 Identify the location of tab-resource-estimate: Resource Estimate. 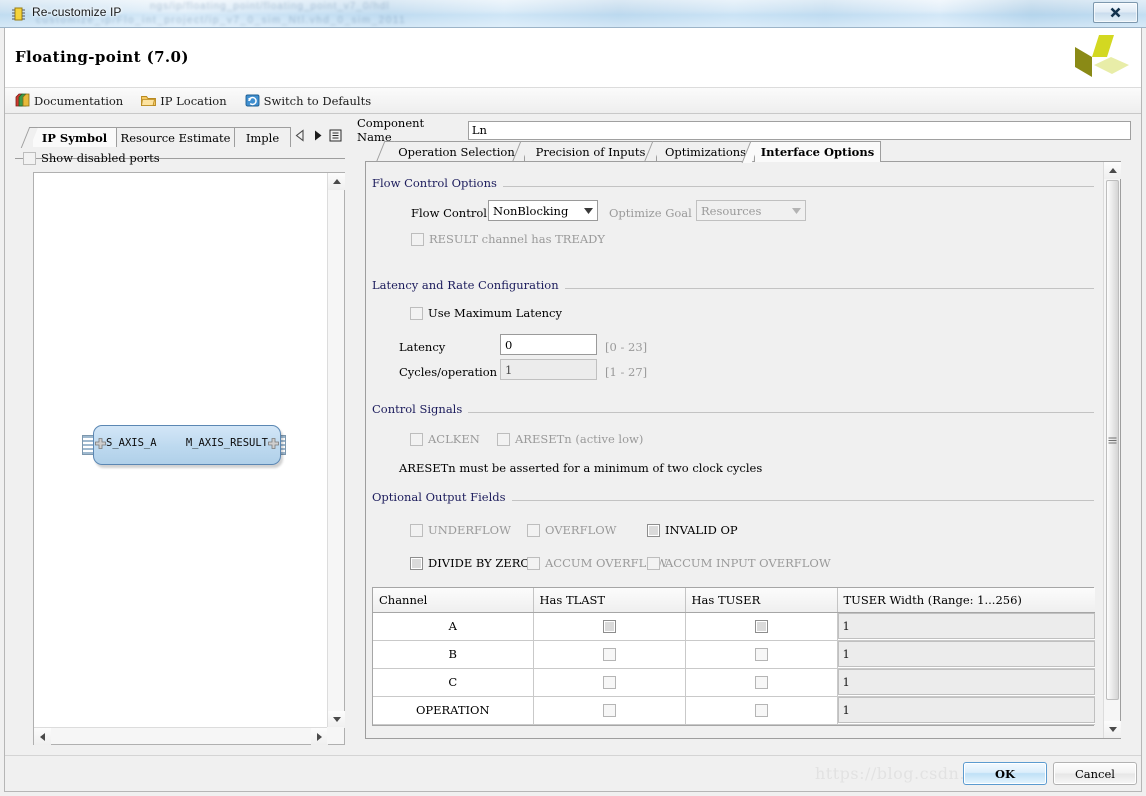
(176, 137).